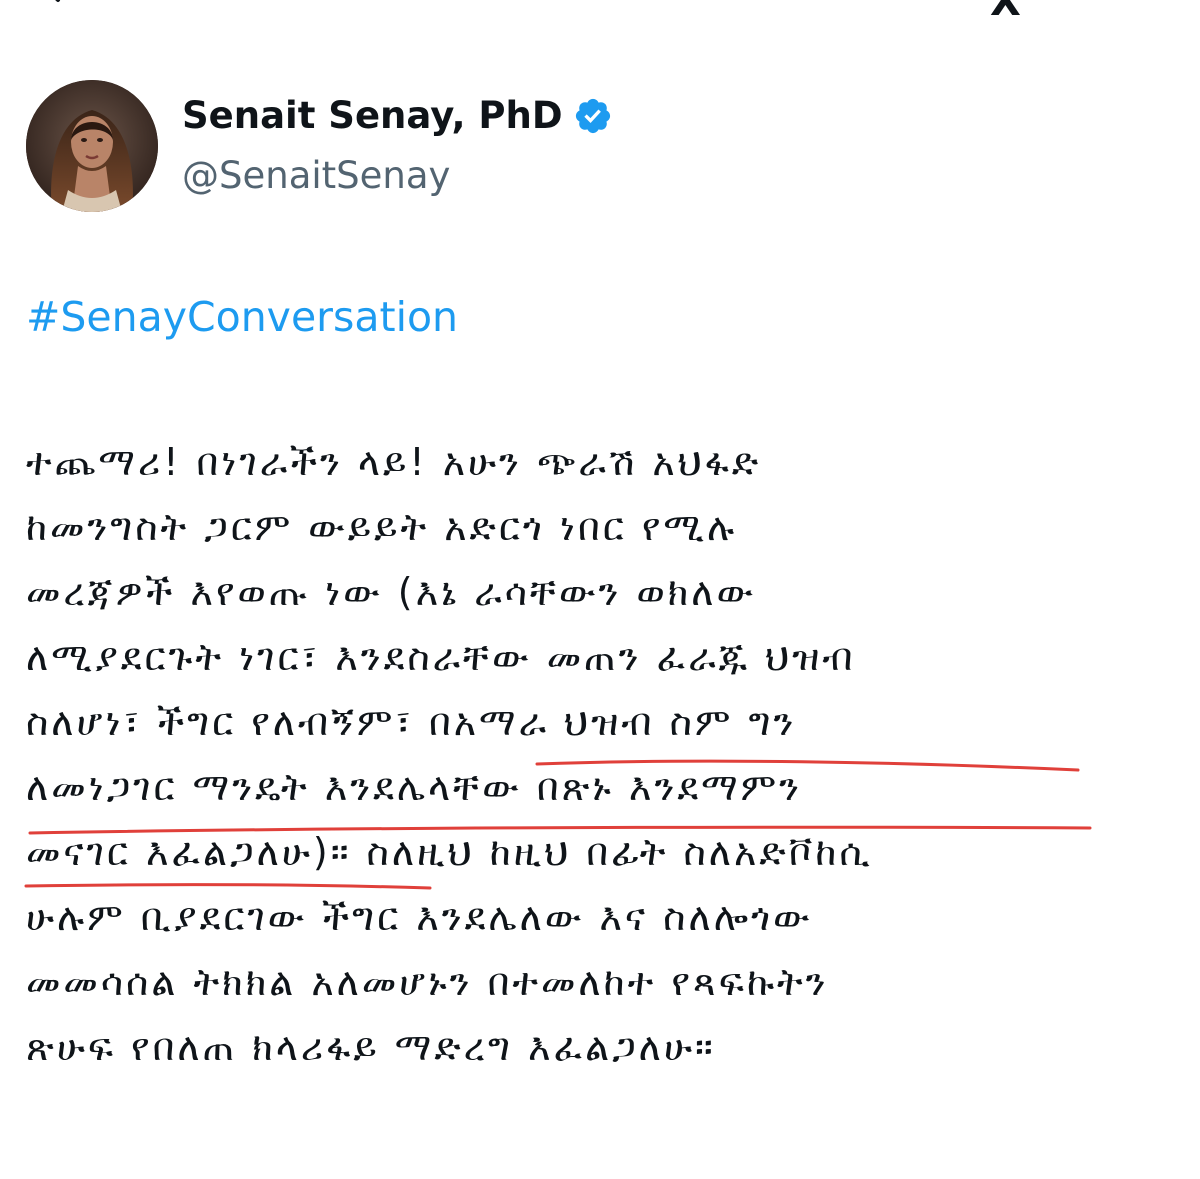 The width and height of the screenshot is (1200, 1179). I want to click on user-handle: @SenaitSenay, so click(316, 176).